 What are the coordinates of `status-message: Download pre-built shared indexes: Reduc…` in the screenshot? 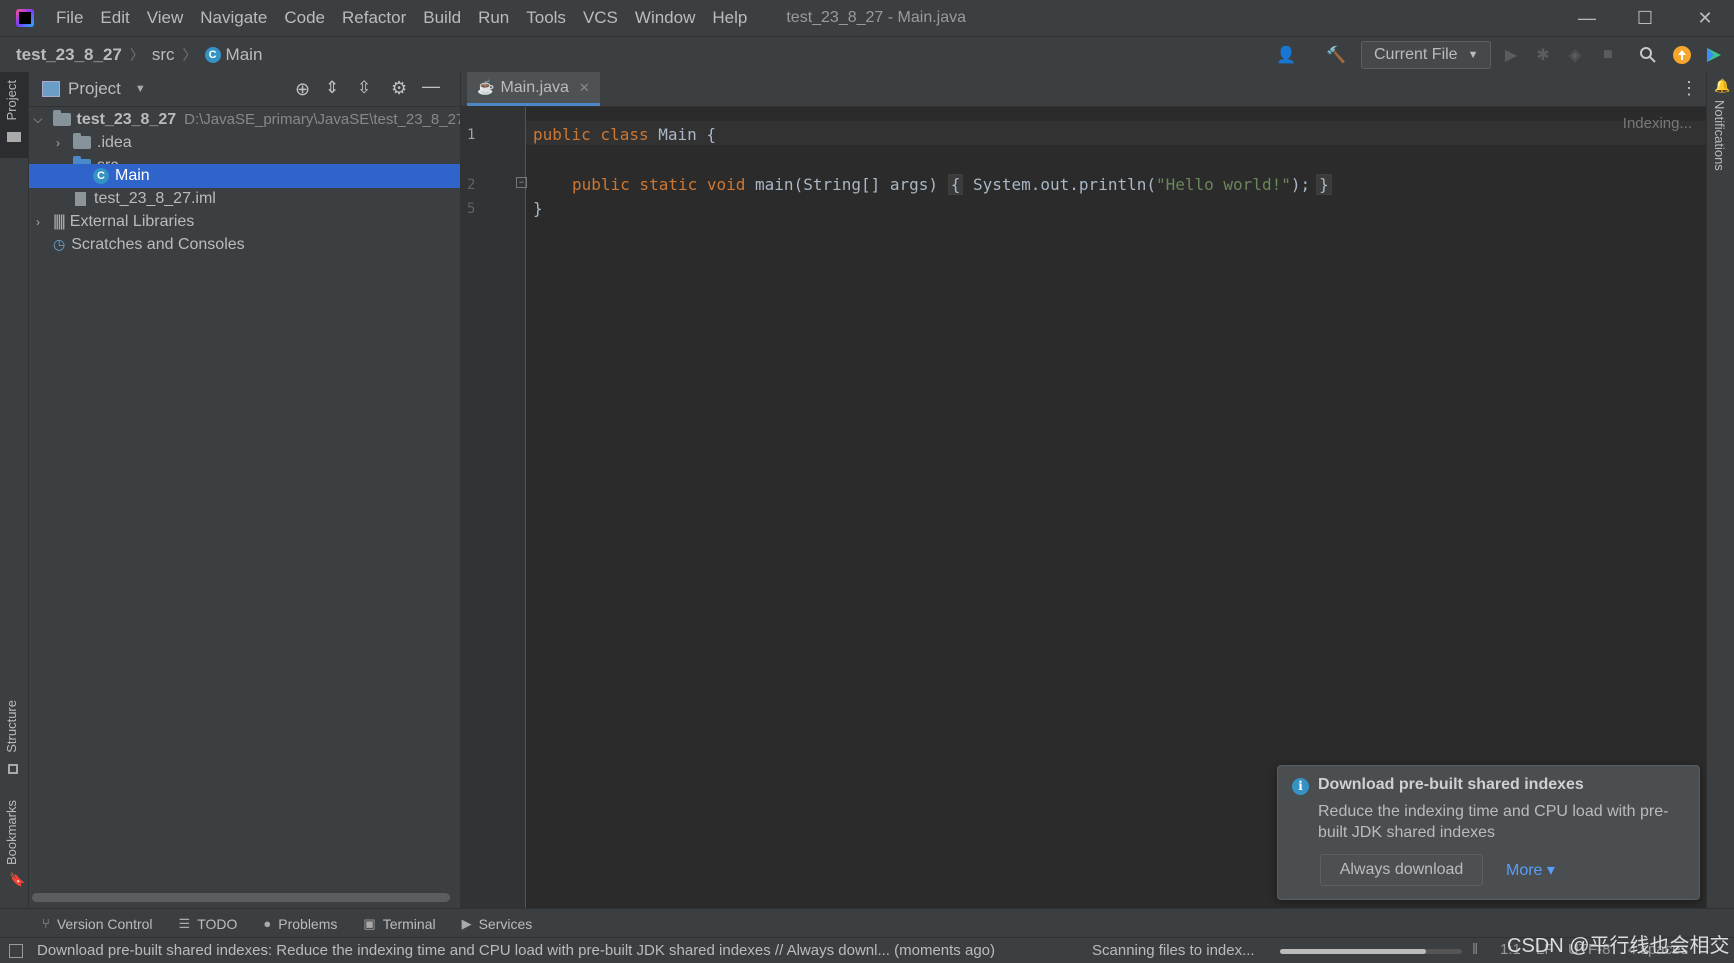 It's located at (554, 950).